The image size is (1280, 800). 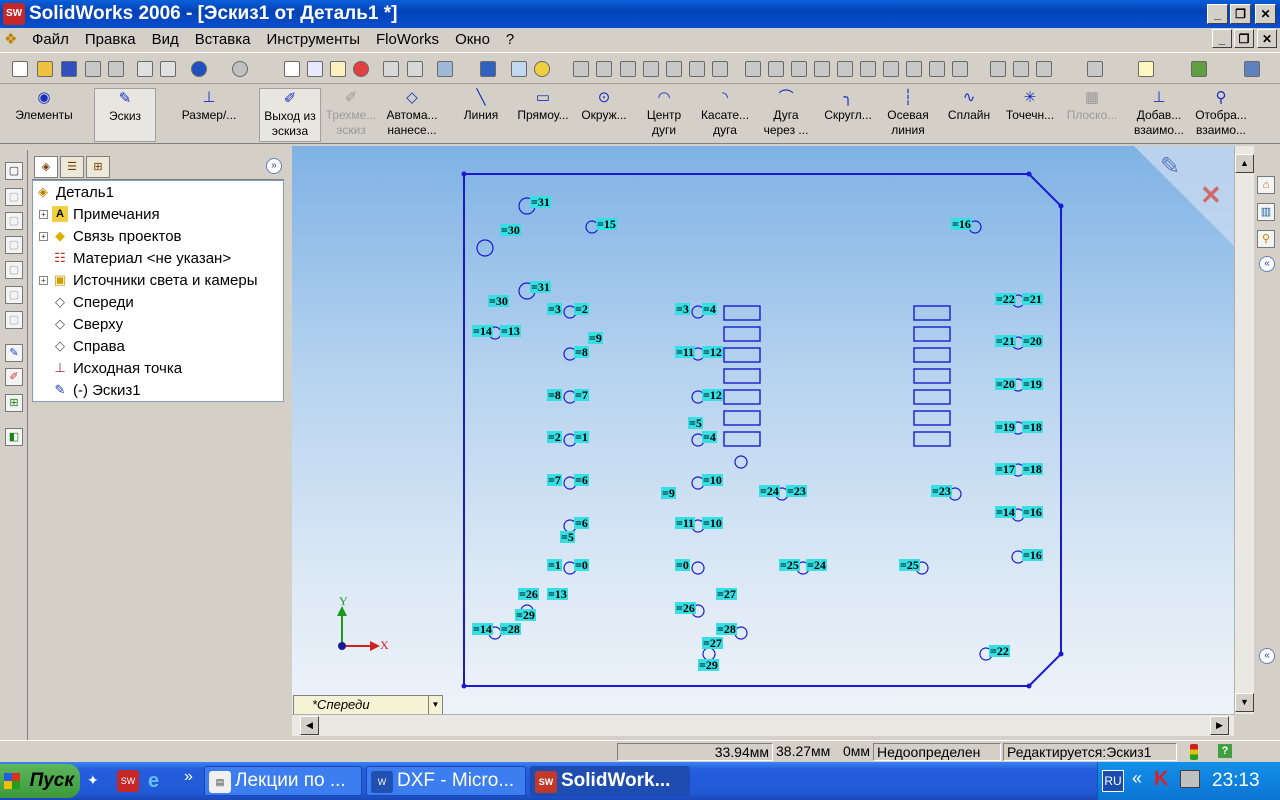 I want to click on tangent-arc-button: ◝ Касате... дуга, so click(x=725, y=115).